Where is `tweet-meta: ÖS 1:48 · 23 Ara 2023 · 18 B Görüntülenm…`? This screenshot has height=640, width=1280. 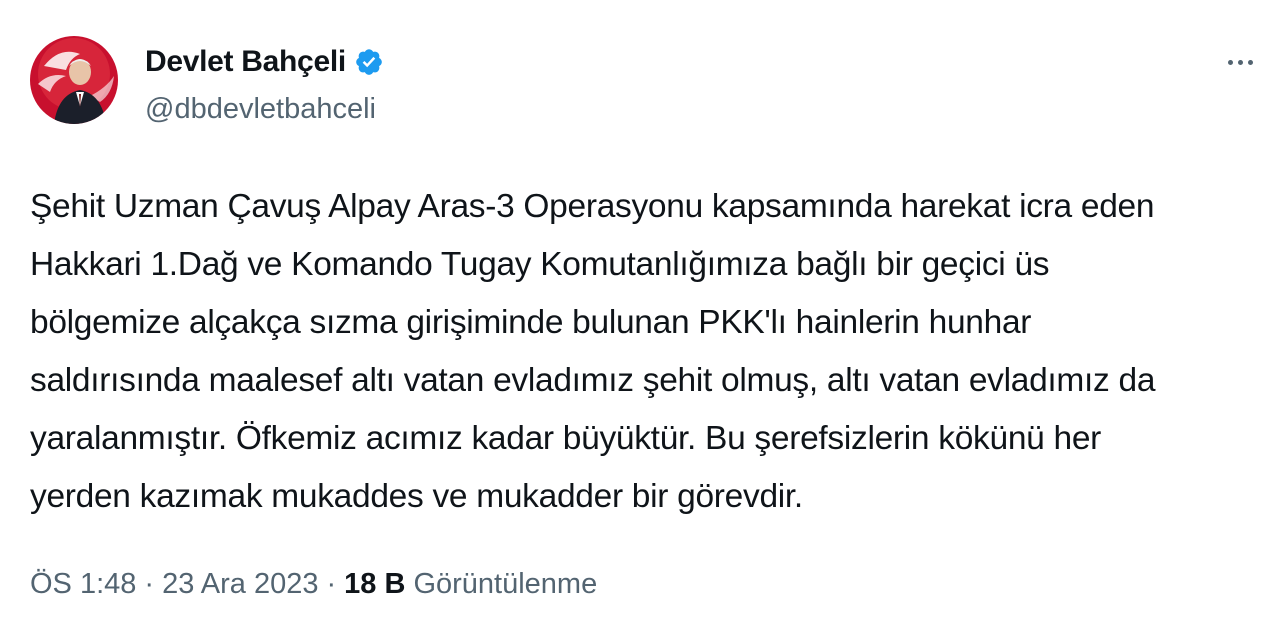
tweet-meta: ÖS 1:48 · 23 Ara 2023 · 18 B Görüntülenm… is located at coordinates (313, 584).